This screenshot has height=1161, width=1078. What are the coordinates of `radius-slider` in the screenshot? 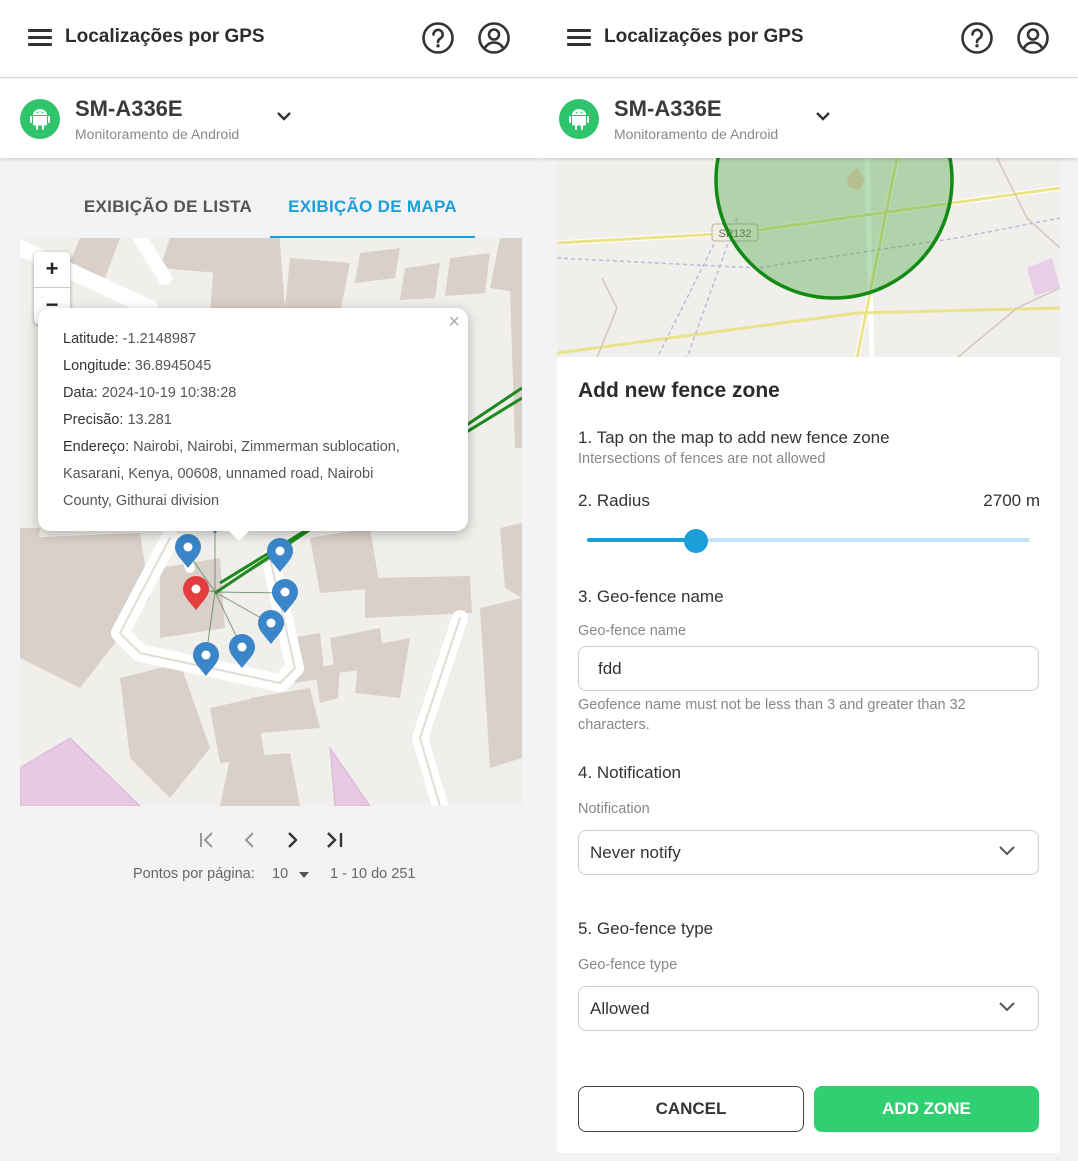 It's located at (808, 541).